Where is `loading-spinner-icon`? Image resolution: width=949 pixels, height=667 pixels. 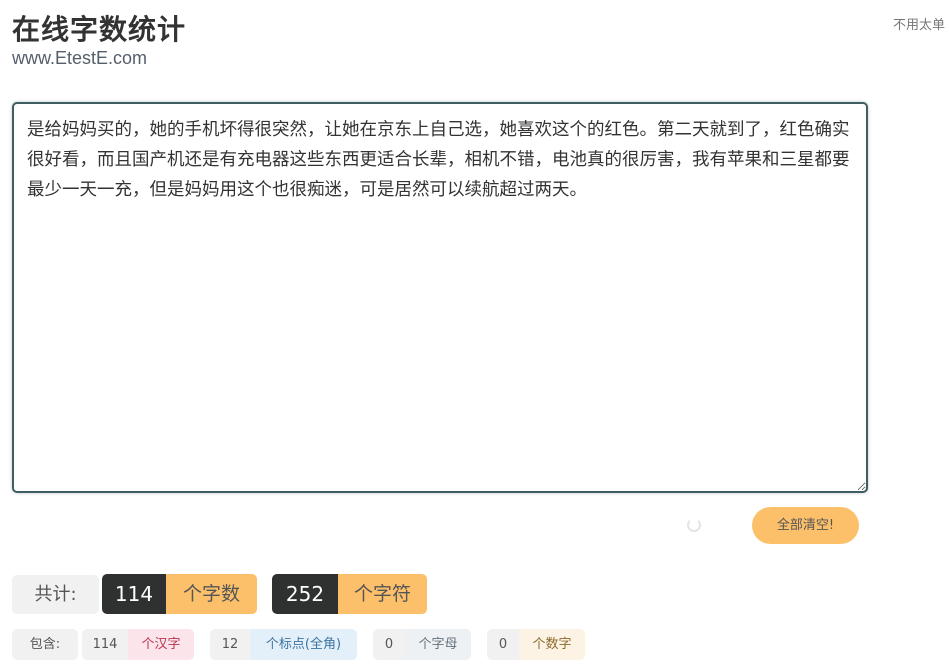
loading-spinner-icon is located at coordinates (694, 525).